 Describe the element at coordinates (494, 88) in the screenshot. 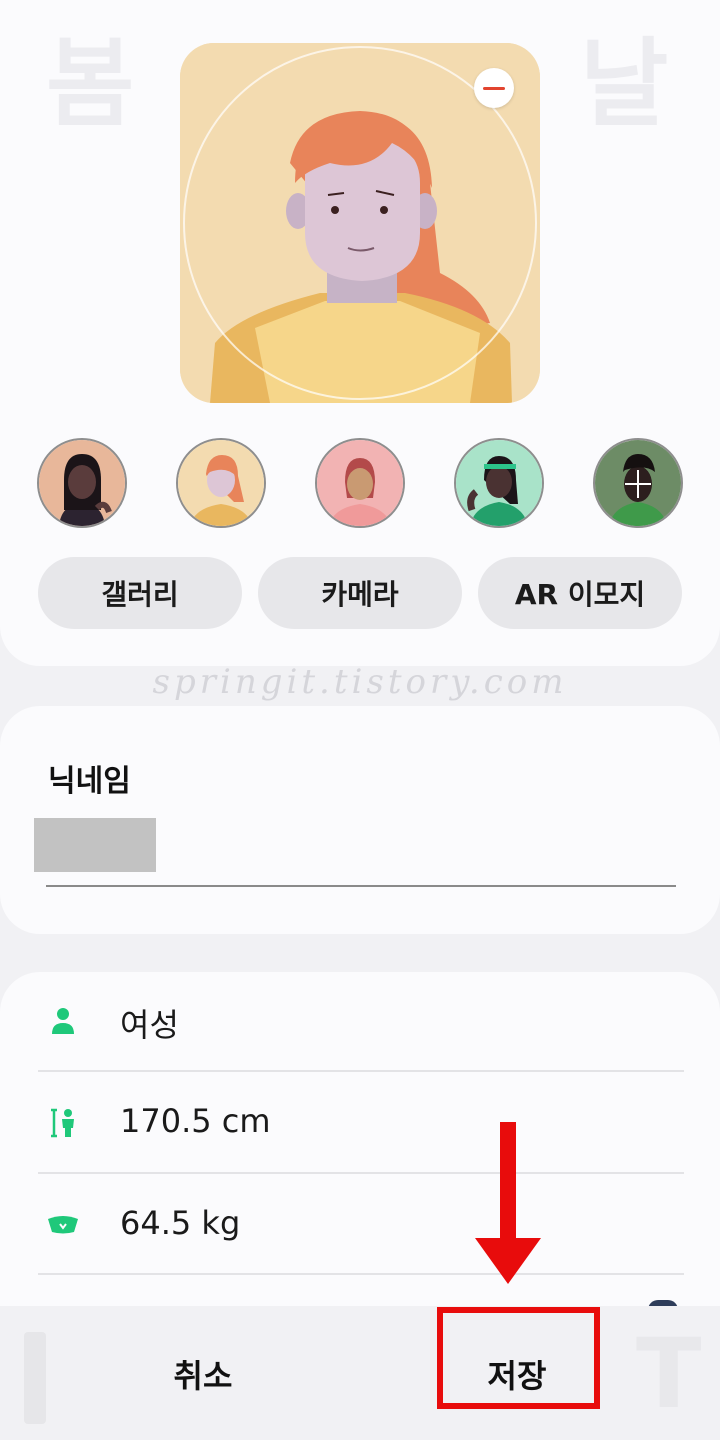

I see `minus-circle-icon` at that location.